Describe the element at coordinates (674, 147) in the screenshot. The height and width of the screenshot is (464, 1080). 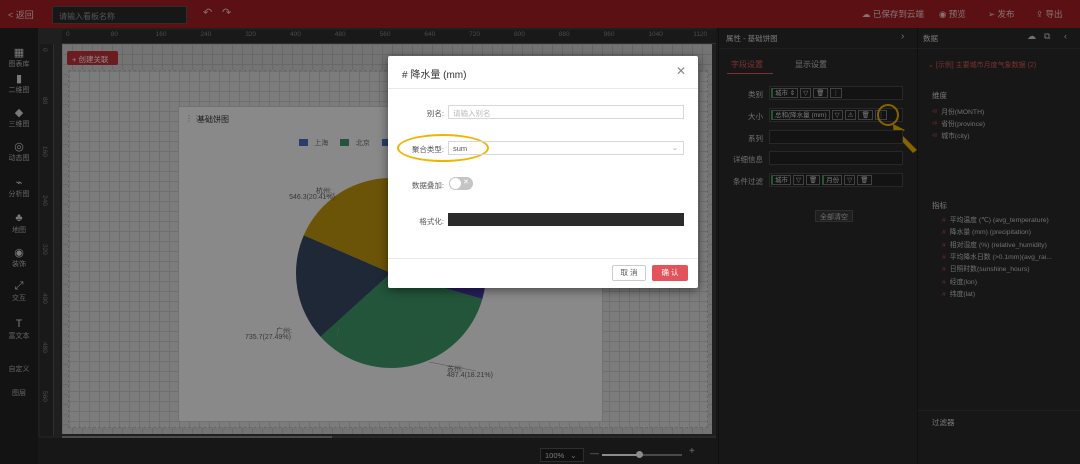
I see `chevron-down-icon: ⌄` at that location.